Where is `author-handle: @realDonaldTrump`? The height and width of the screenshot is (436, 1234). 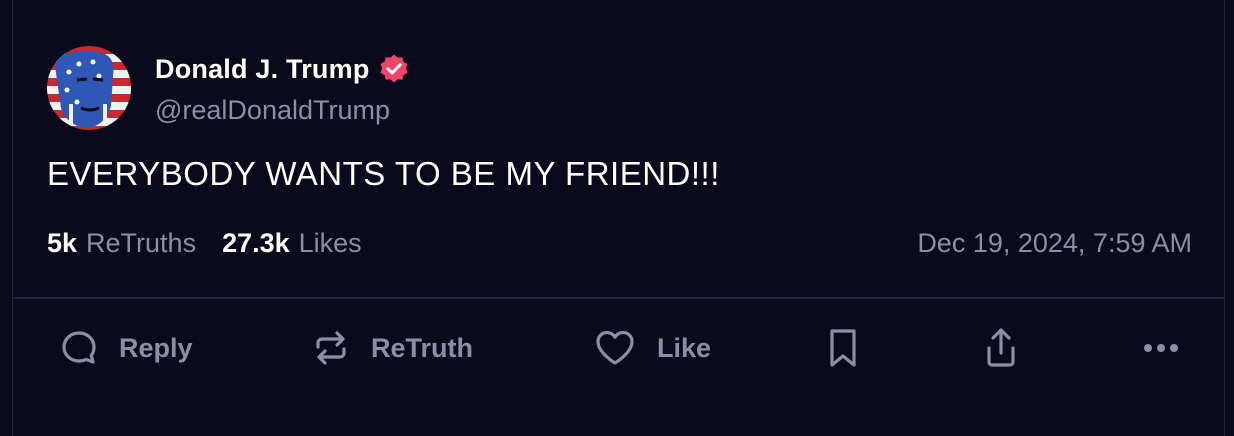
author-handle: @realDonaldTrump is located at coordinates (272, 110).